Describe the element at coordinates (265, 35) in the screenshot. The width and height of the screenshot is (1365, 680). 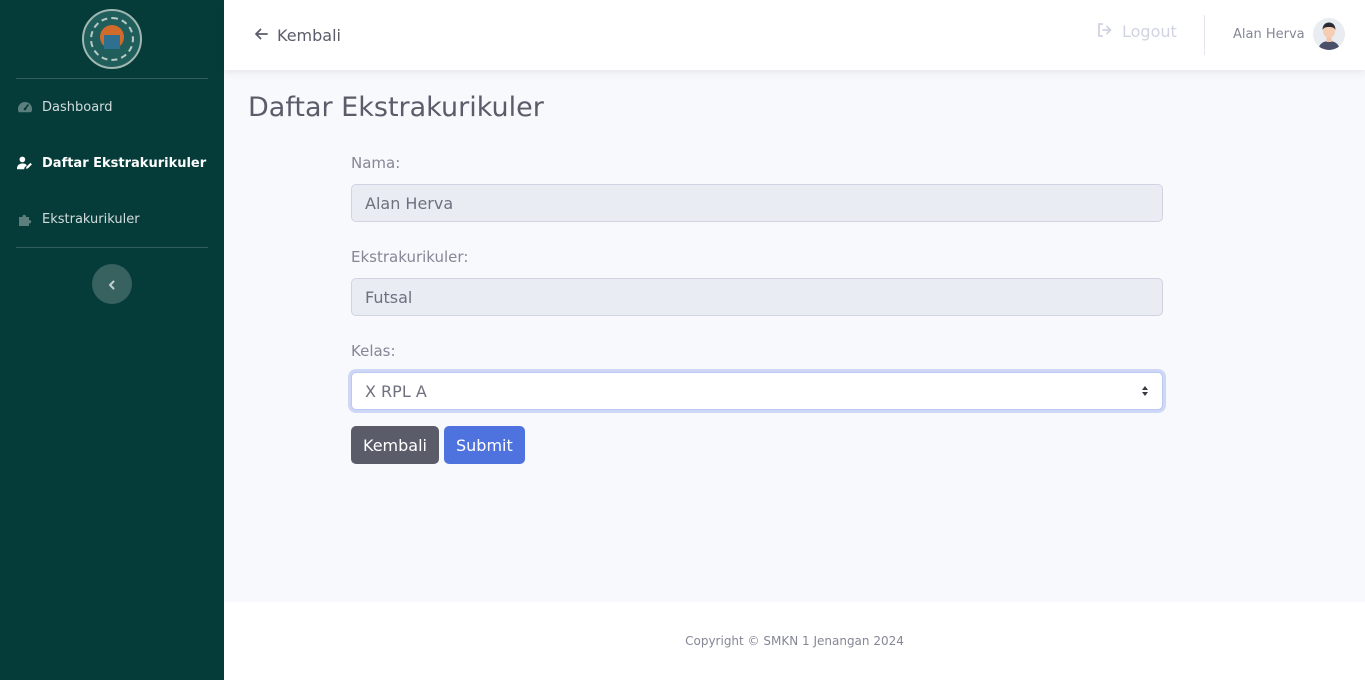
I see `arrow-left-icon` at that location.